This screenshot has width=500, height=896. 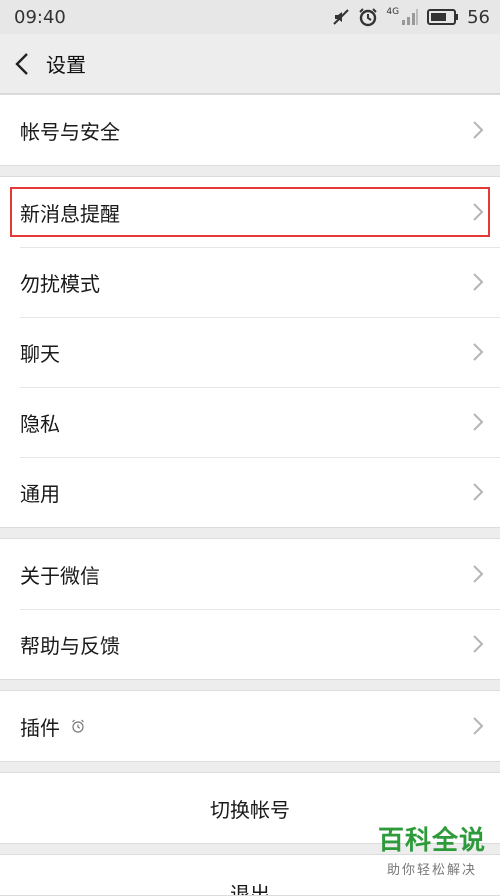 I want to click on mute-icon, so click(x=341, y=17).